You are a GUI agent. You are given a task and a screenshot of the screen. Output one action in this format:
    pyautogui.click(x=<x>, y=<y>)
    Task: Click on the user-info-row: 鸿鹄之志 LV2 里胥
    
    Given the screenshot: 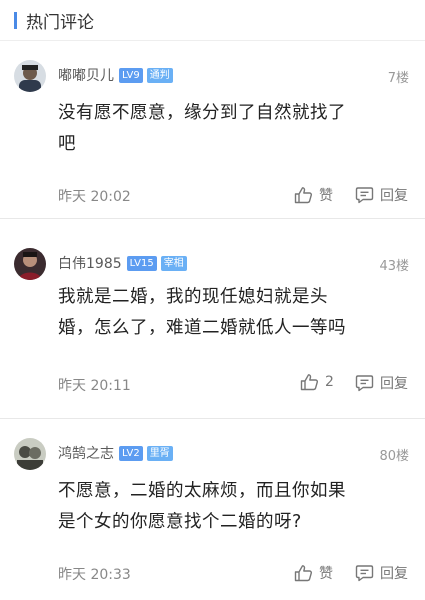 What is the action you would take?
    pyautogui.click(x=115, y=453)
    